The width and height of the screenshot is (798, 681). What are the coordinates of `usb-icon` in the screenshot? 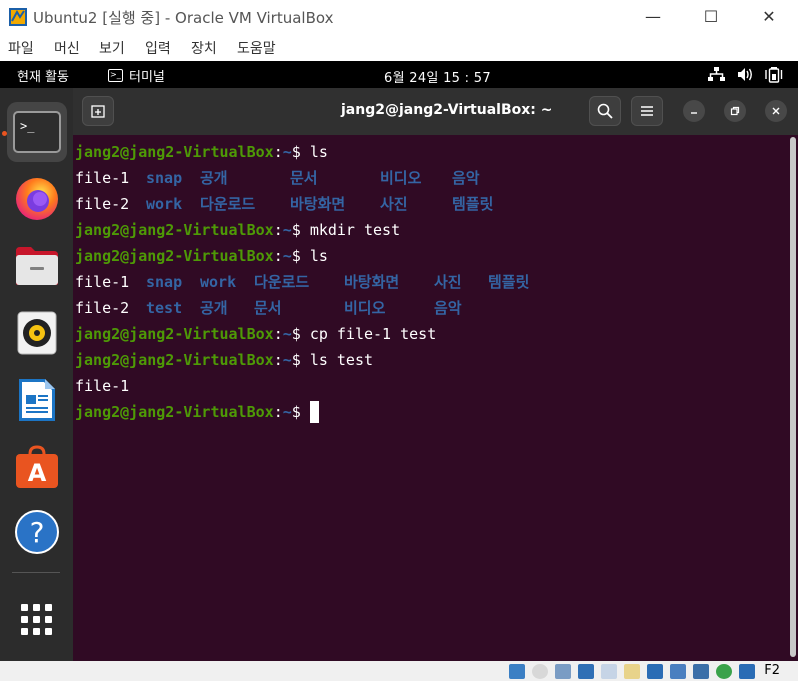 It's located at (609, 671).